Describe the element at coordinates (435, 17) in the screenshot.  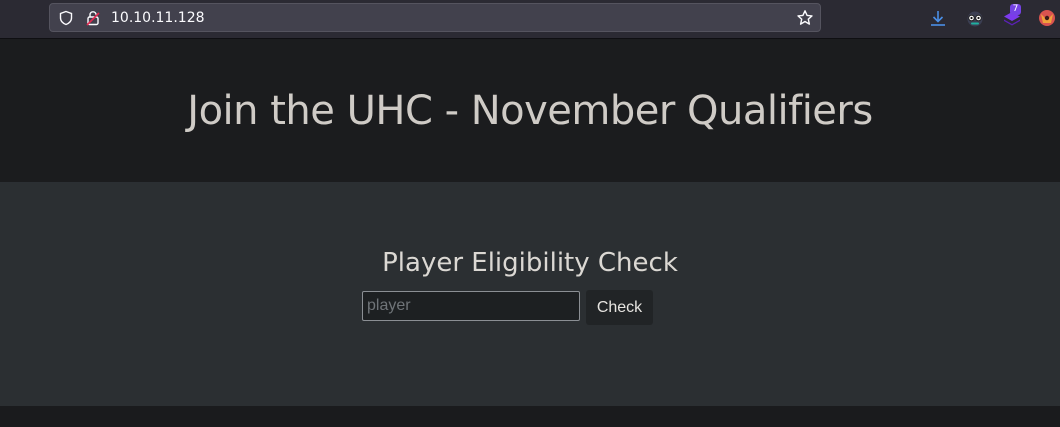
I see `address-bar: 10.10.11.128` at that location.